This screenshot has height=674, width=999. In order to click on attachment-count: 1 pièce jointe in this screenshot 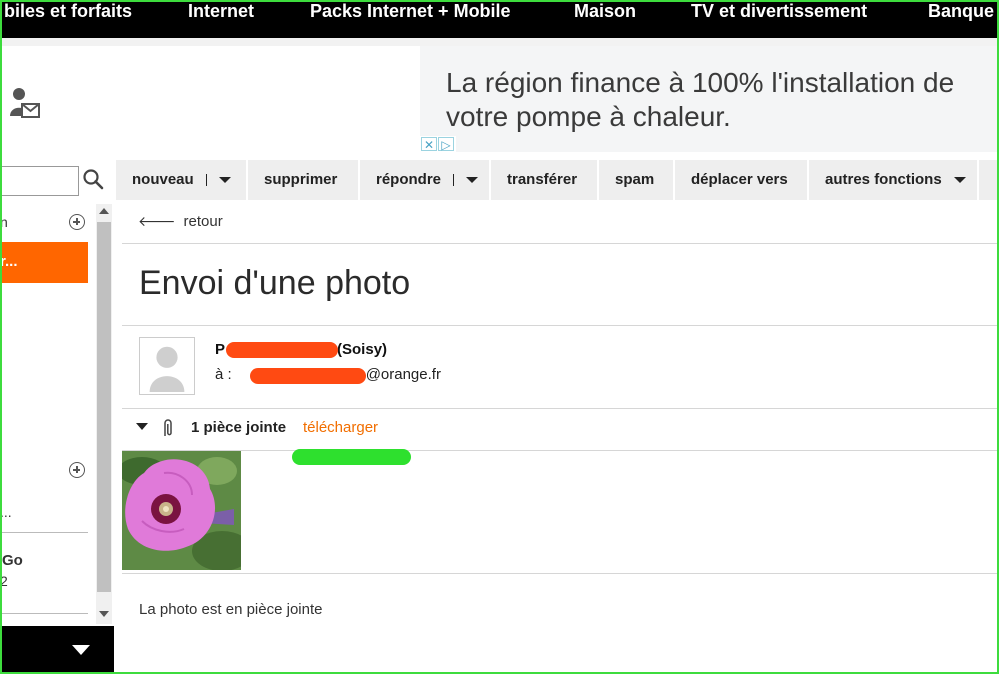, I will do `click(239, 427)`.